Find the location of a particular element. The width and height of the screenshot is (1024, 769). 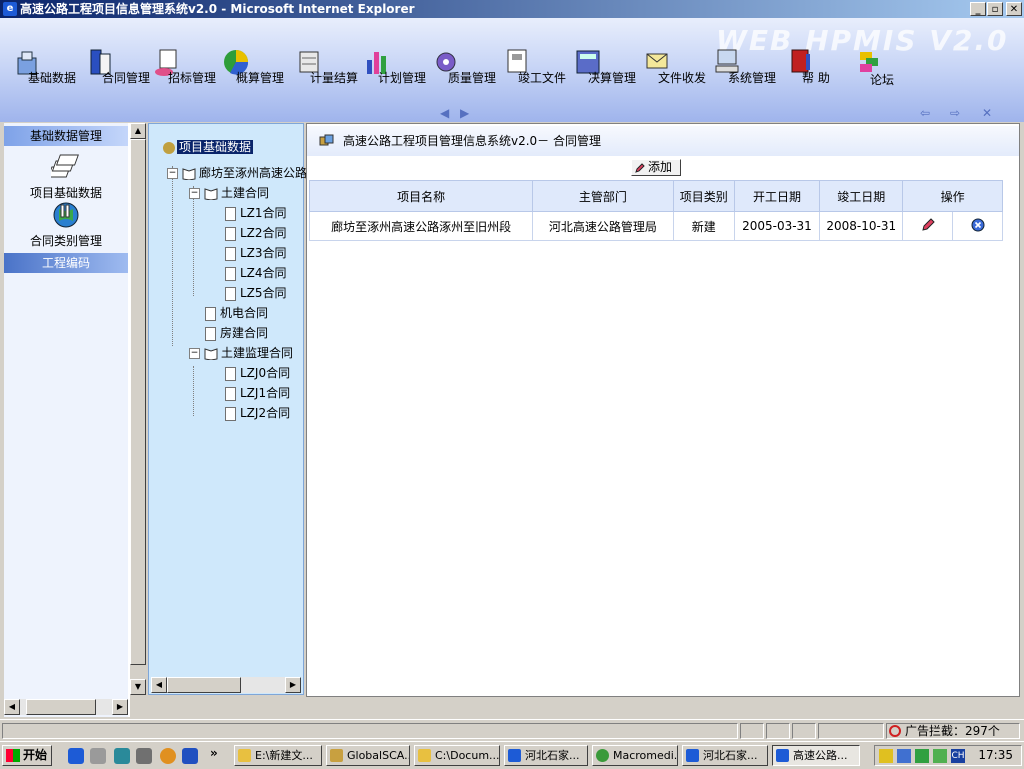

cell-delete is located at coordinates (977, 226).